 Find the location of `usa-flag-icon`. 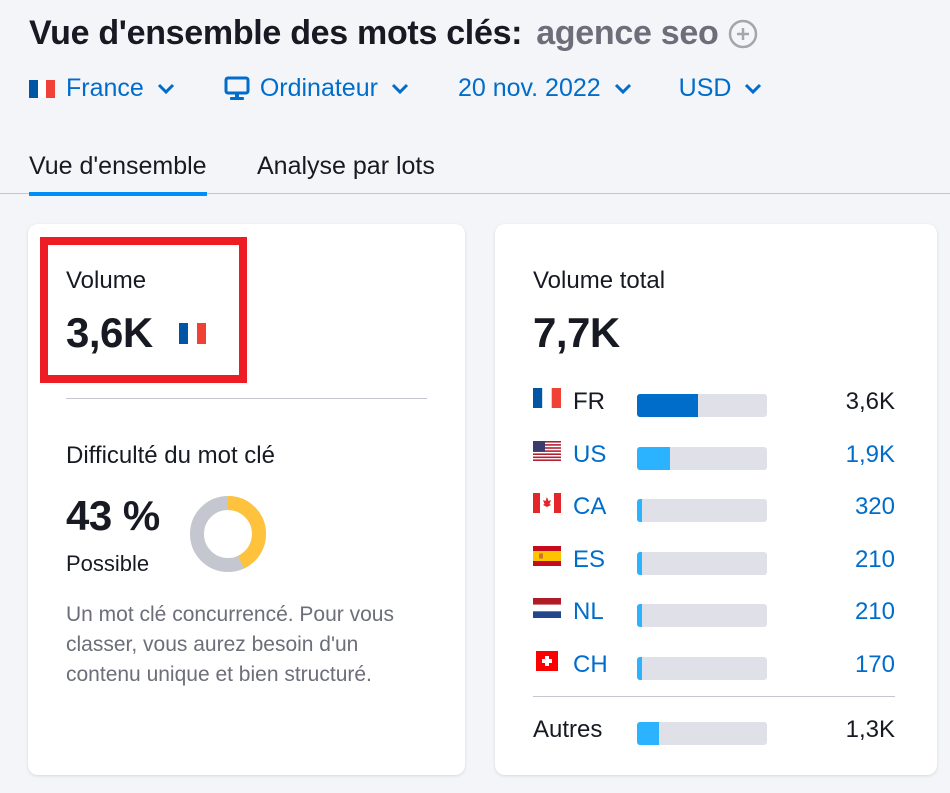

usa-flag-icon is located at coordinates (547, 451).